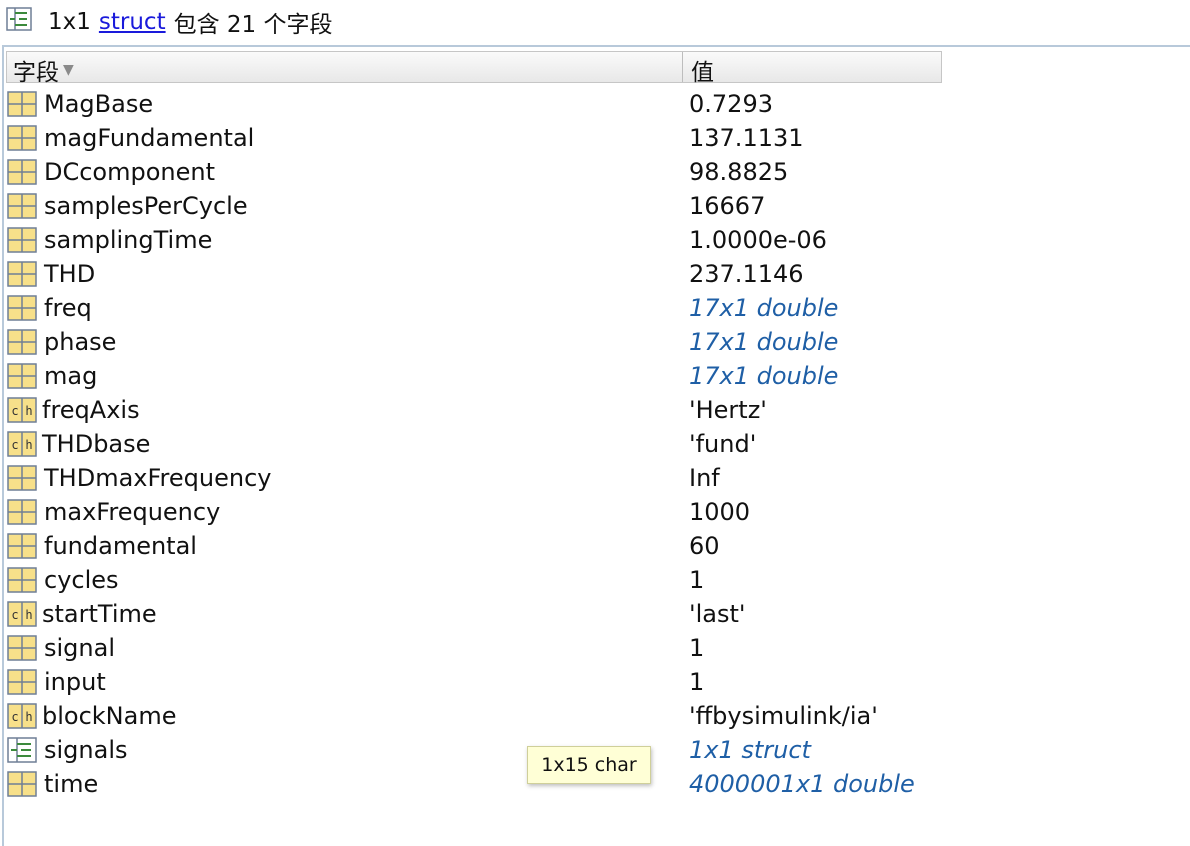 Image resolution: width=1190 pixels, height=846 pixels. I want to click on field-name: blockName, so click(109, 716).